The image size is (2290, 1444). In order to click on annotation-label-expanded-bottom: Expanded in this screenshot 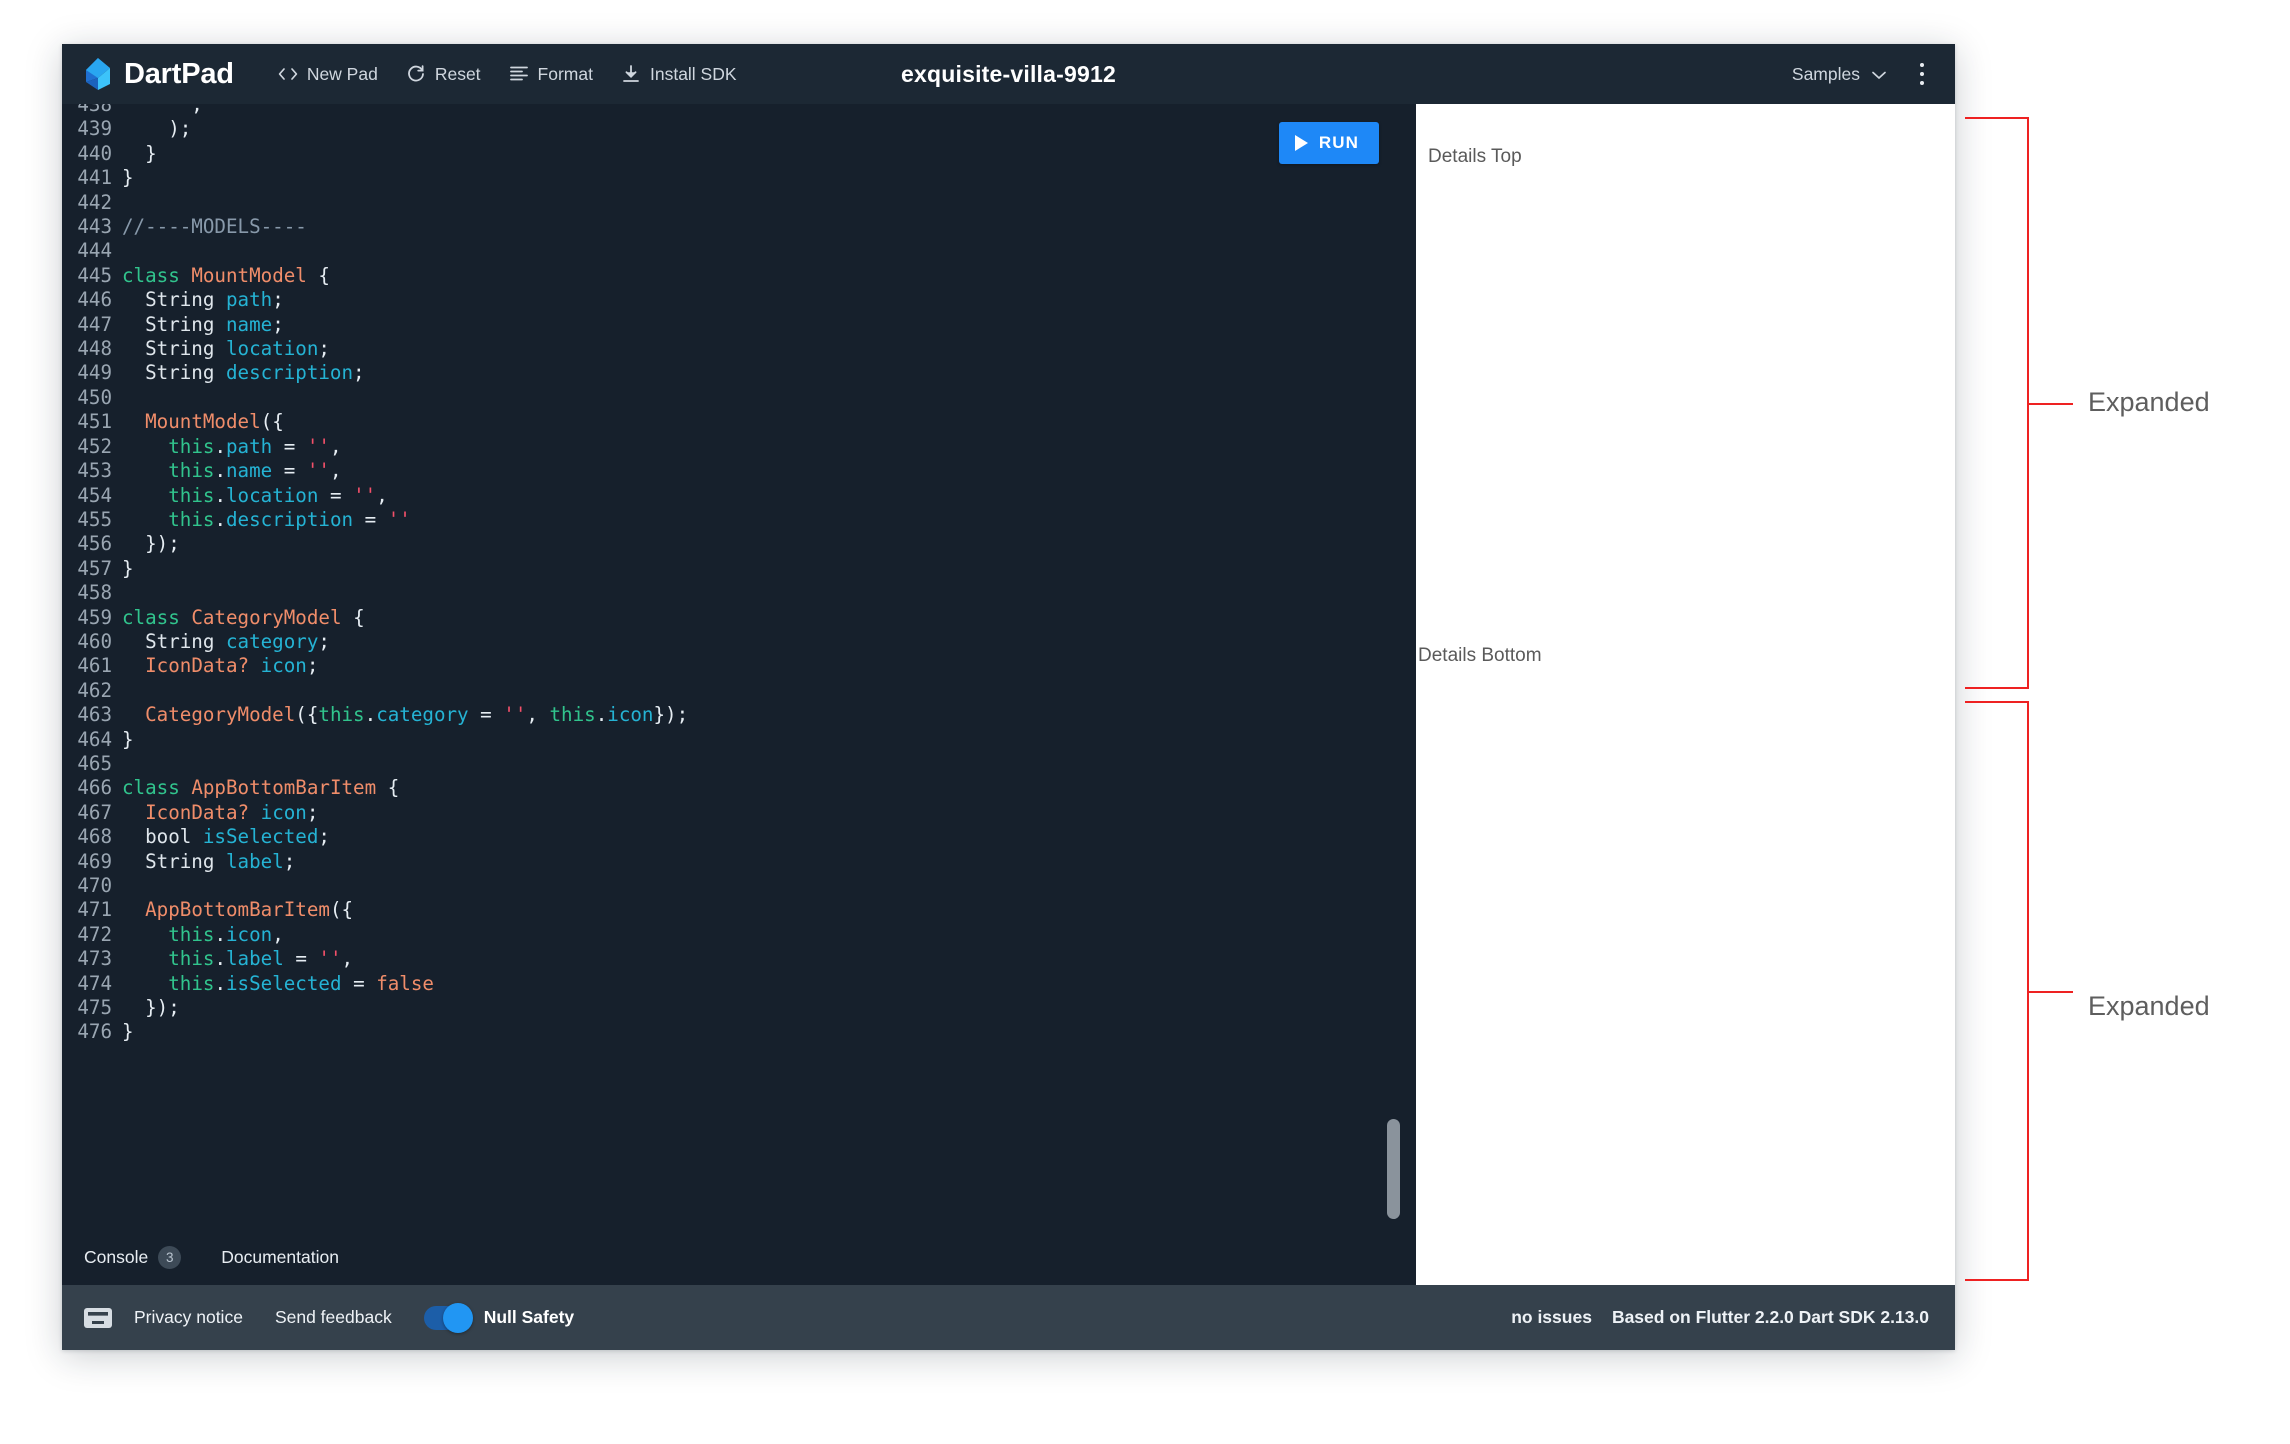, I will do `click(2149, 1006)`.